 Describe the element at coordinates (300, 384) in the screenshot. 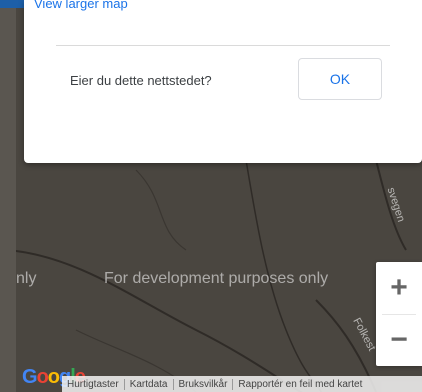

I see `report-error-link: Rapportér en feil med kartet` at that location.